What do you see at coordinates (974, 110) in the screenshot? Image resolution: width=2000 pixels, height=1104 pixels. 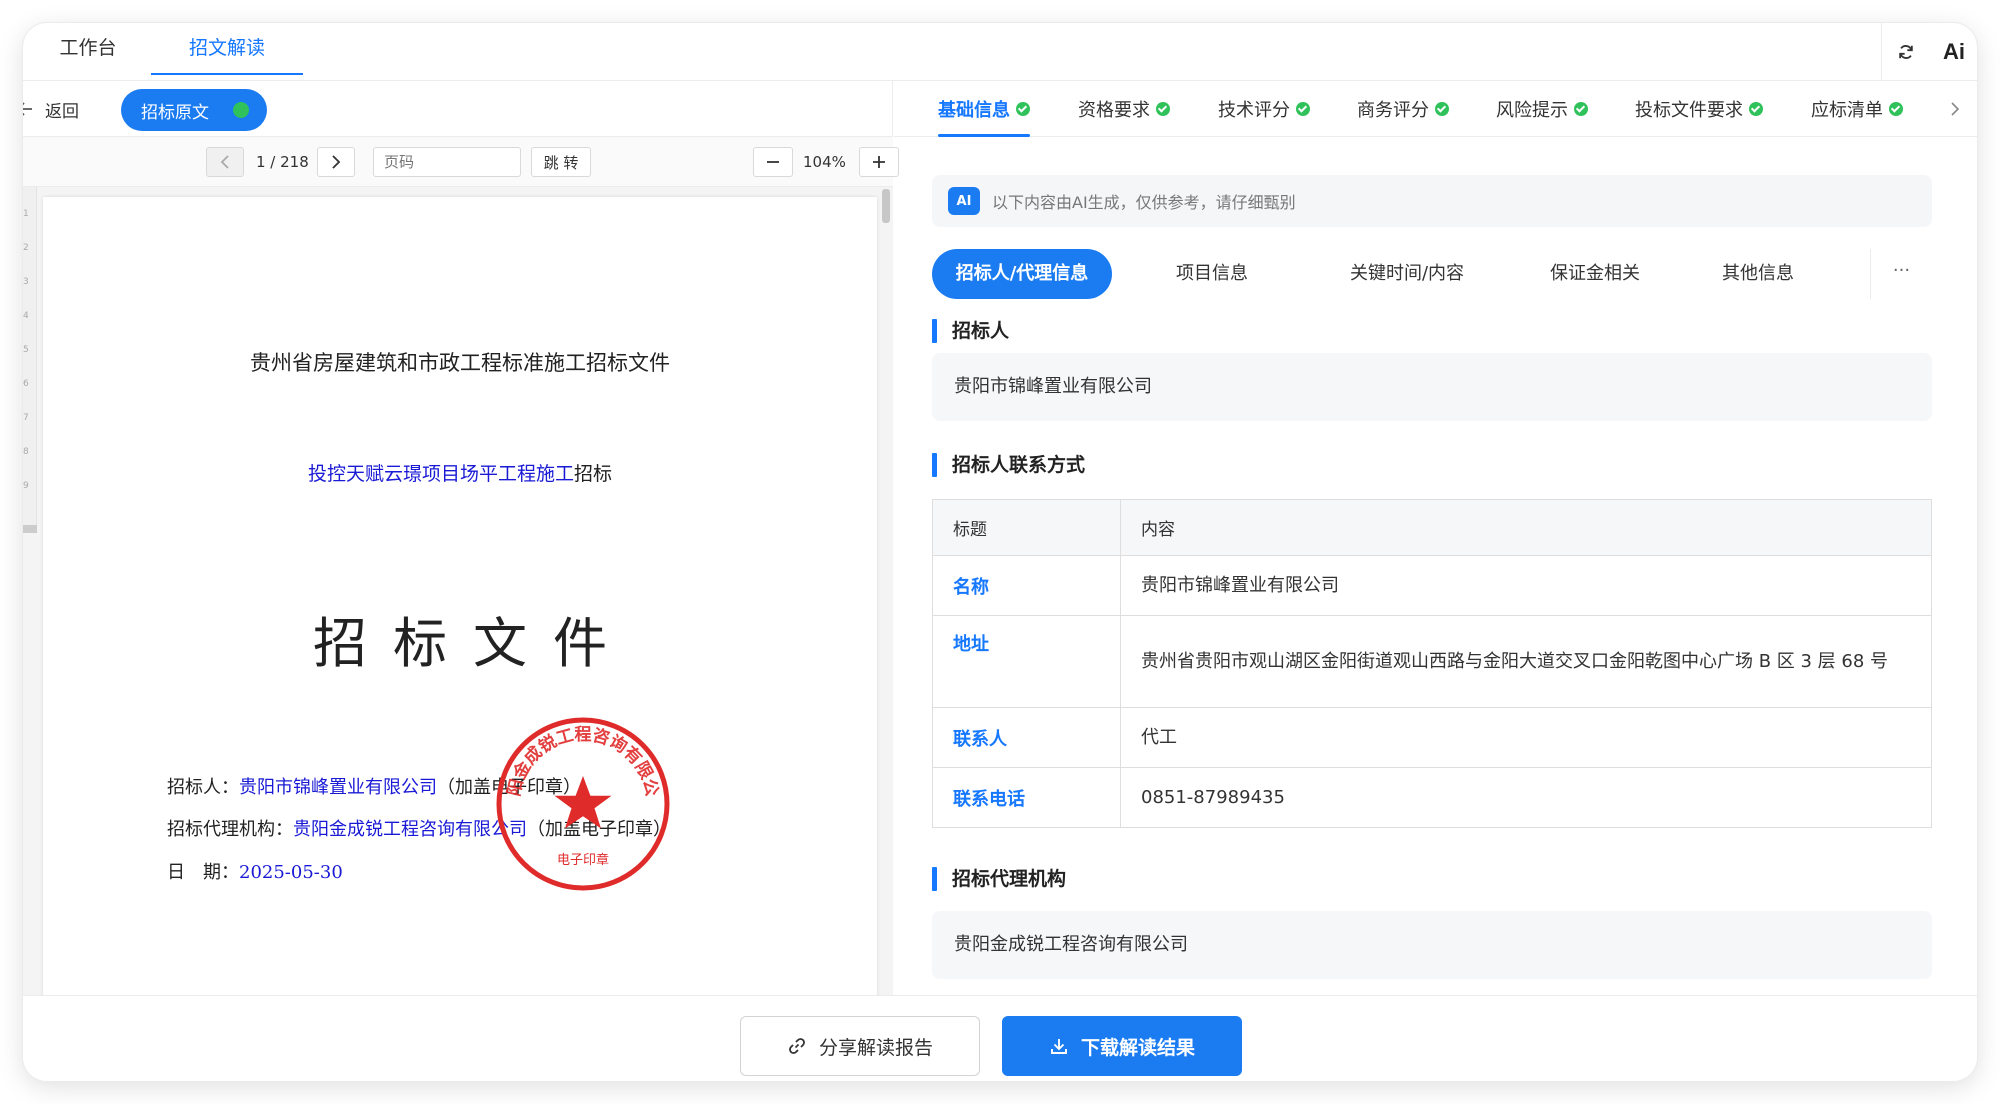 I see `tab-label: 基础信息` at bounding box center [974, 110].